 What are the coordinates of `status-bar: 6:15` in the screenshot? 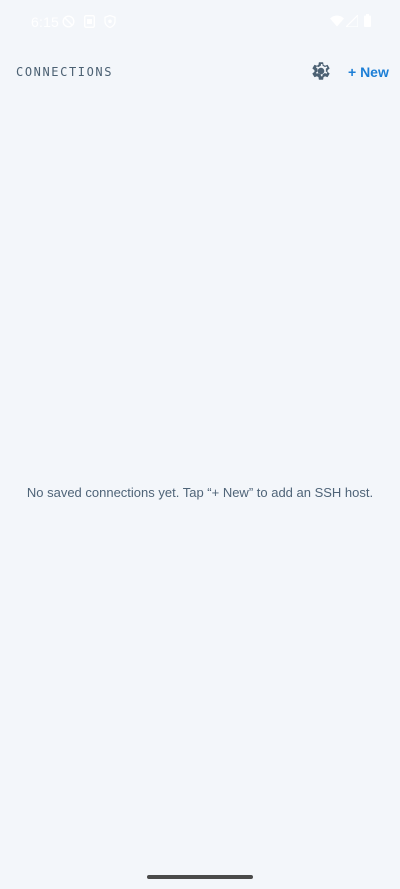 It's located at (200, 23).